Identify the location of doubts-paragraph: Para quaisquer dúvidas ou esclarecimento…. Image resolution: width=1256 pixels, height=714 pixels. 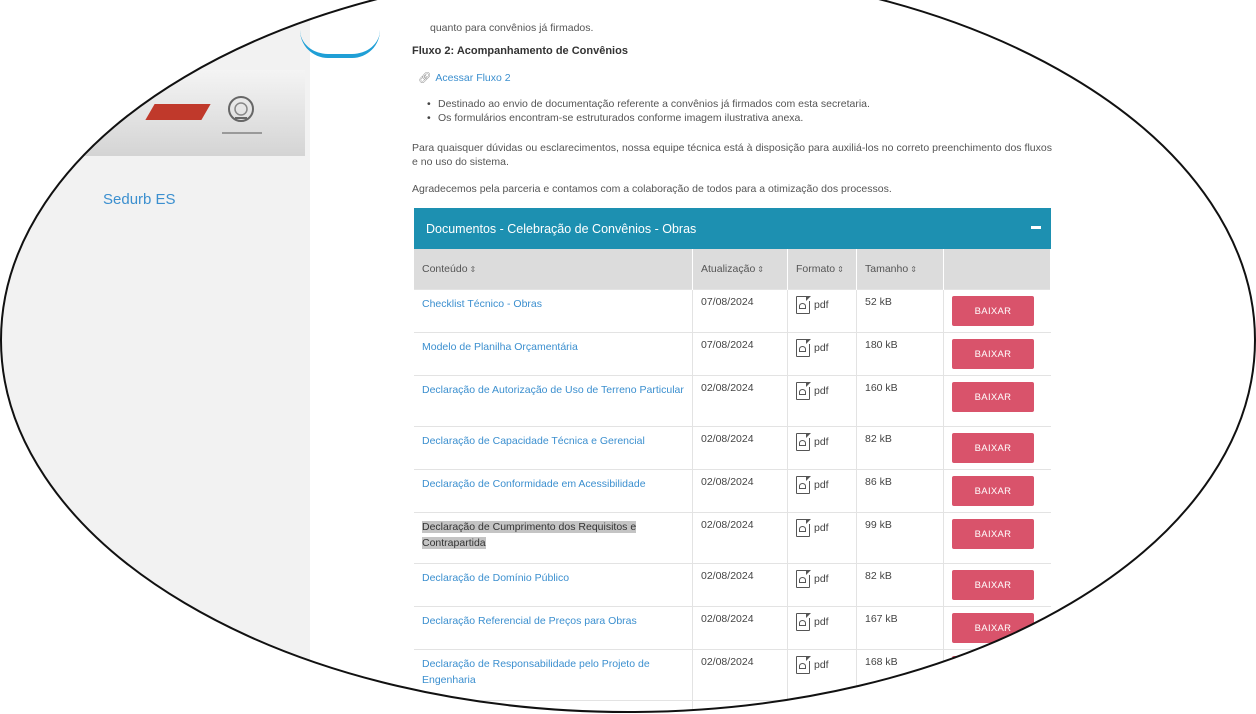
(732, 155).